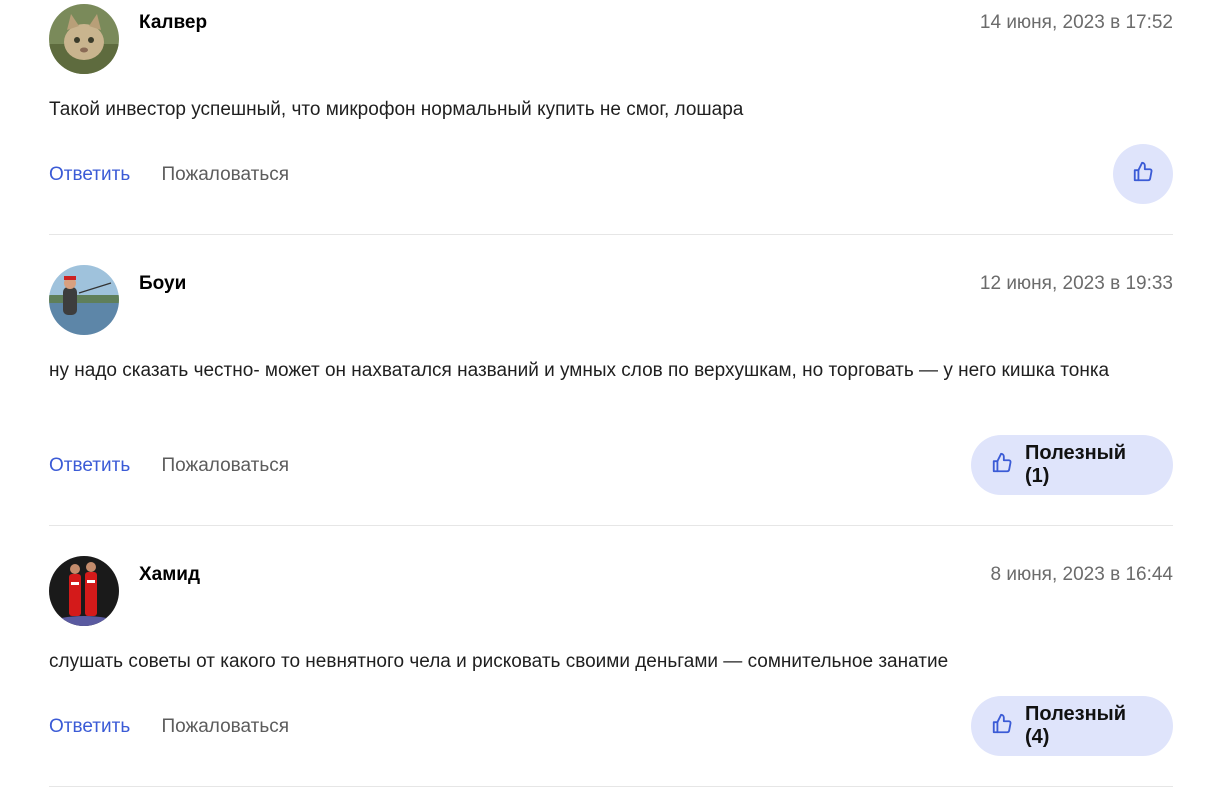 This screenshot has height=787, width=1209. Describe the element at coordinates (1076, 22) in the screenshot. I see `comment-date: 14 июня, 2023 в 17:52` at that location.